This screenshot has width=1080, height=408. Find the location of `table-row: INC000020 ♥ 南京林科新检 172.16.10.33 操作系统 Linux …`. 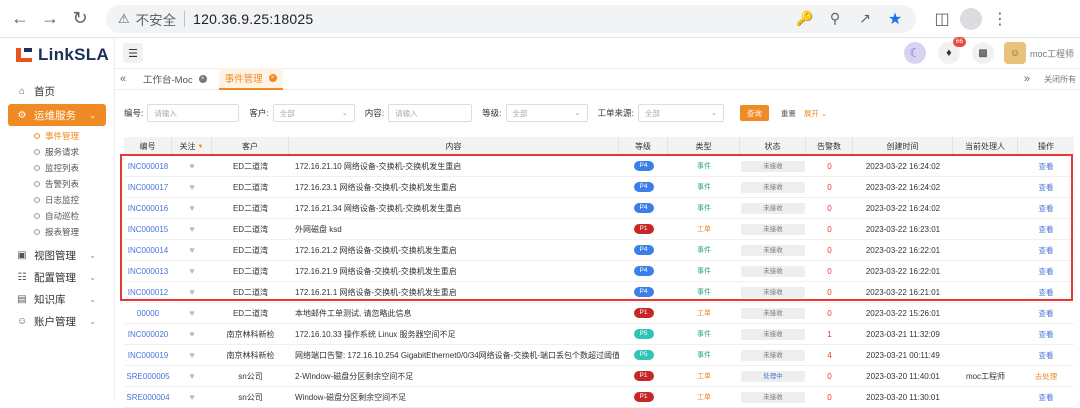

table-row: INC000020 ♥ 南京林科新检 172.16.10.33 操作系统 Linux … is located at coordinates (599, 334).